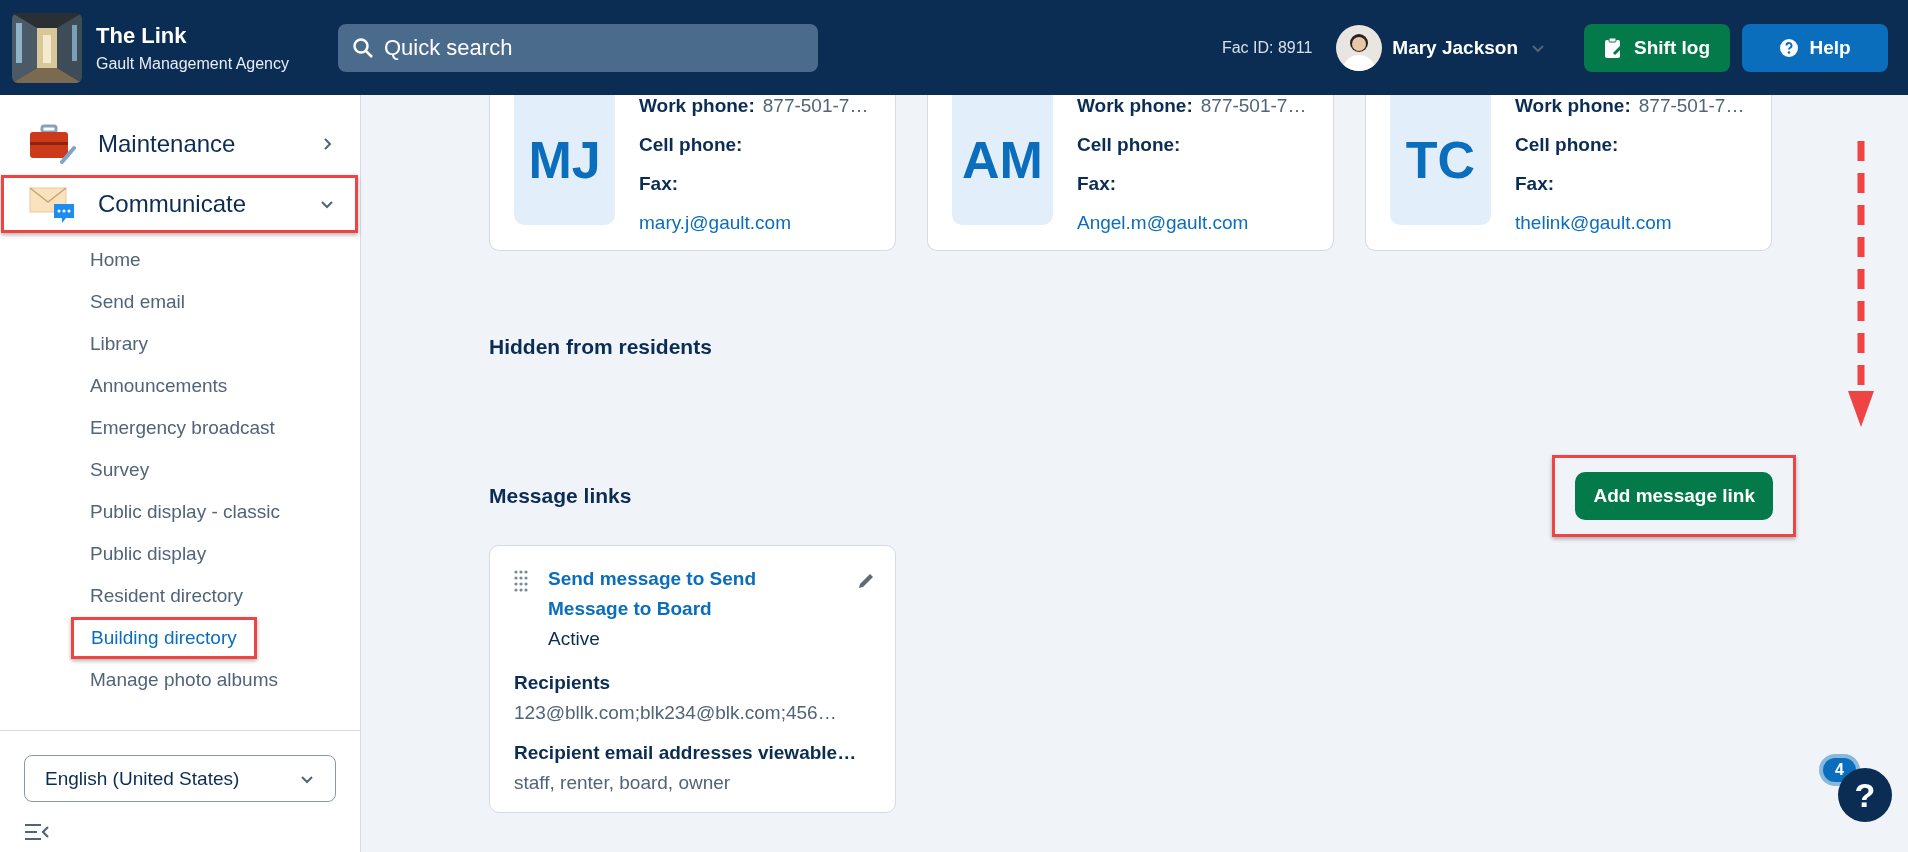  I want to click on nav-item: Library, so click(119, 344).